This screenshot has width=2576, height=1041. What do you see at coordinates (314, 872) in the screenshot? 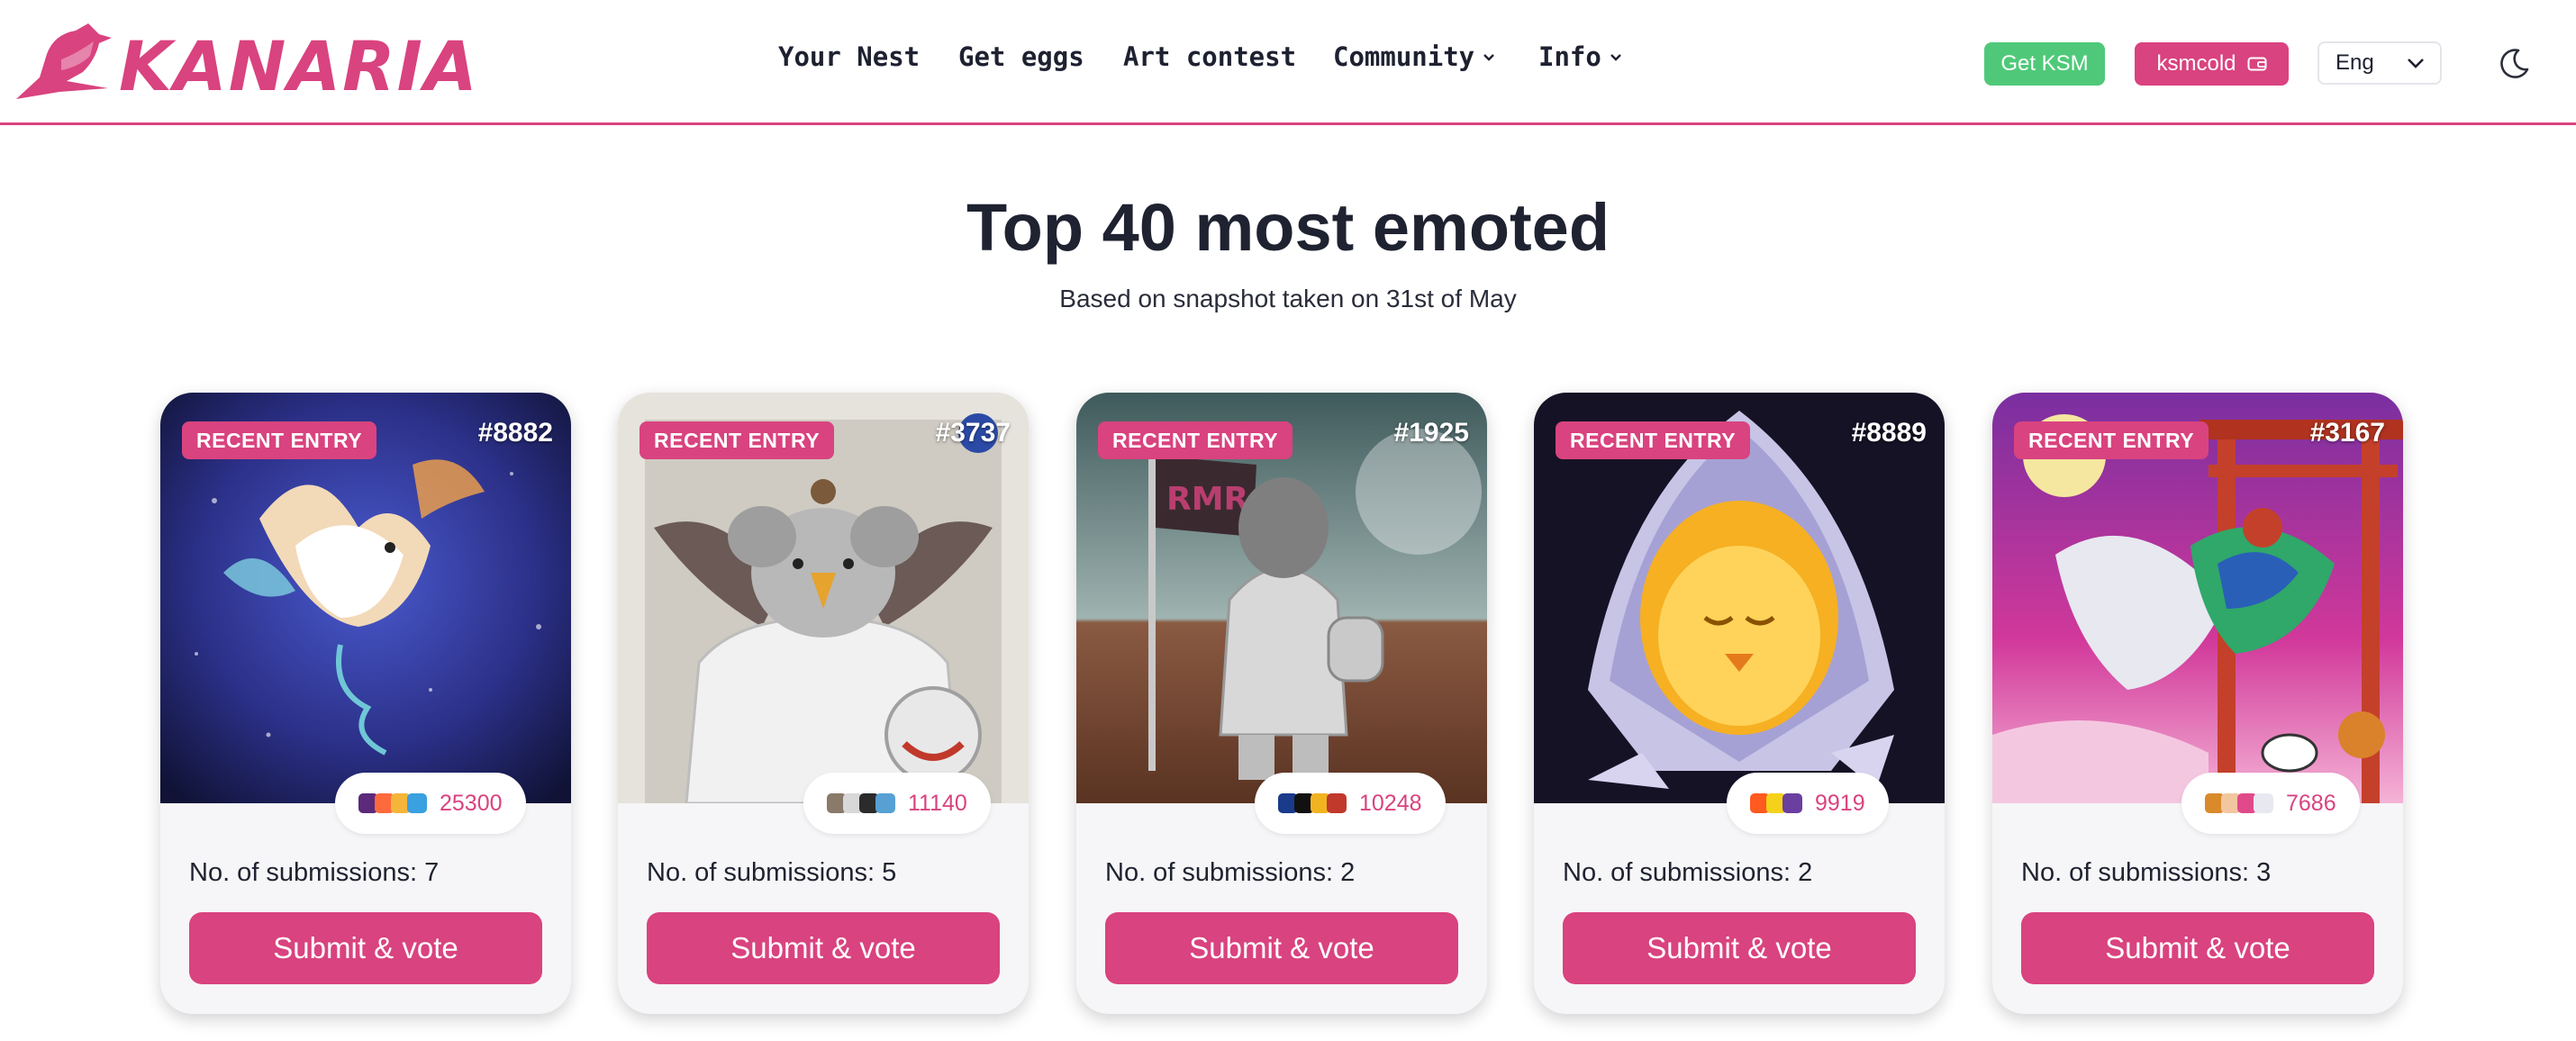
I see `submissions-count: No. of submissions: 7` at bounding box center [314, 872].